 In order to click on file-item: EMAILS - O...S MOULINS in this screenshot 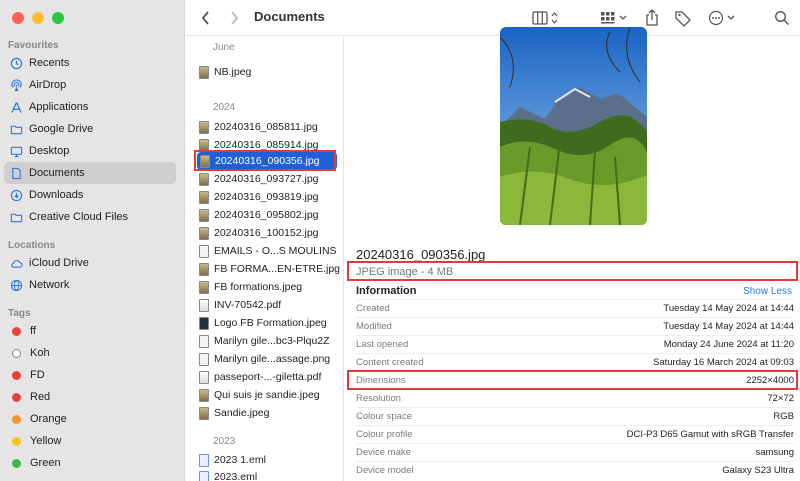, I will do `click(270, 251)`.